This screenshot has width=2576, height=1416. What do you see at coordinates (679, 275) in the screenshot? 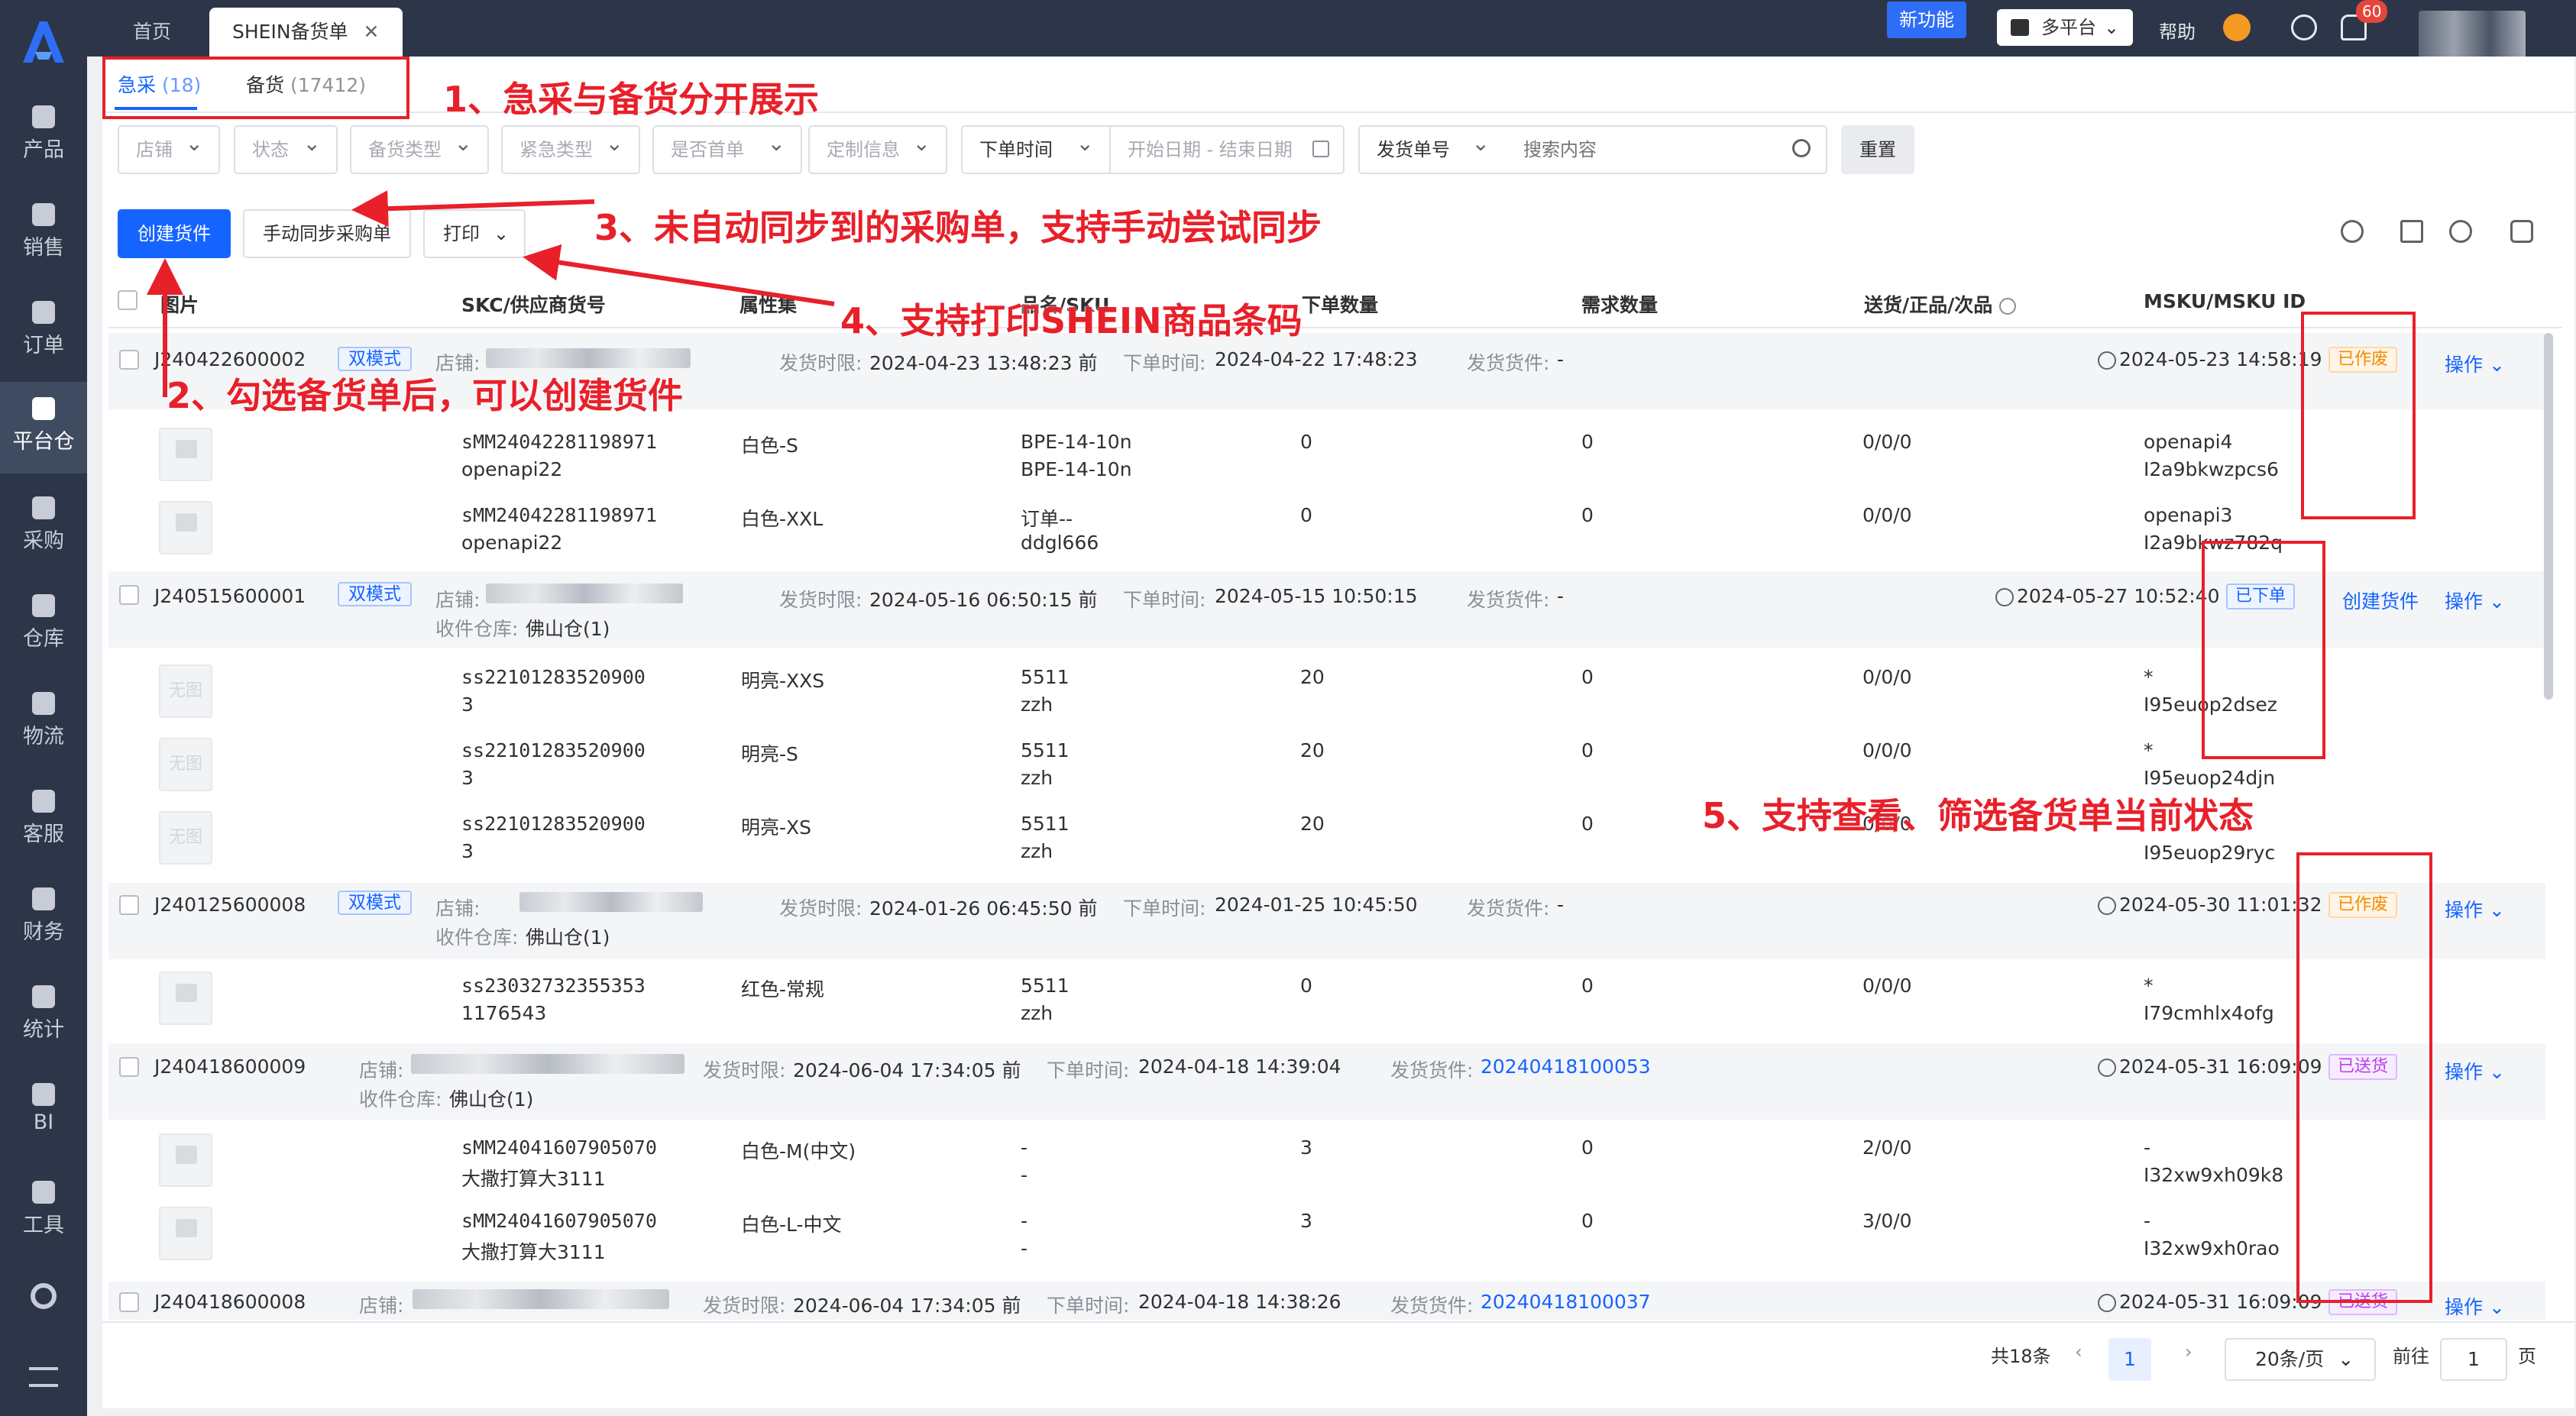
I see `arrow-to-print-button` at bounding box center [679, 275].